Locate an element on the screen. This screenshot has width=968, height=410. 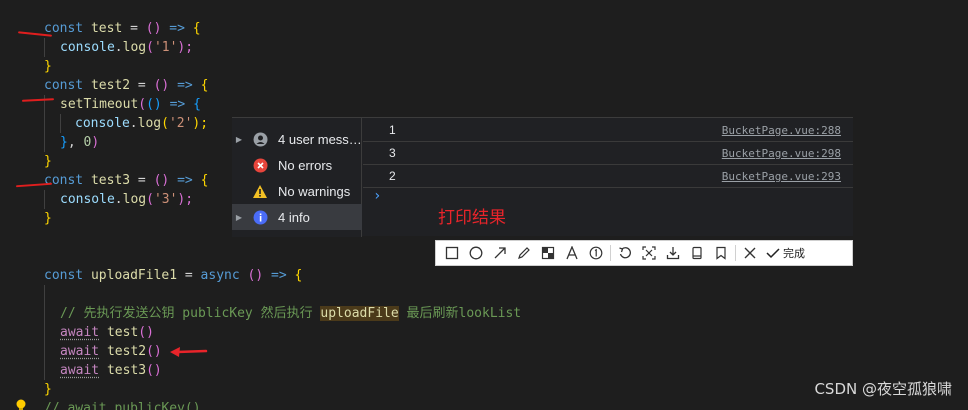
warning-icon is located at coordinates (260, 191).